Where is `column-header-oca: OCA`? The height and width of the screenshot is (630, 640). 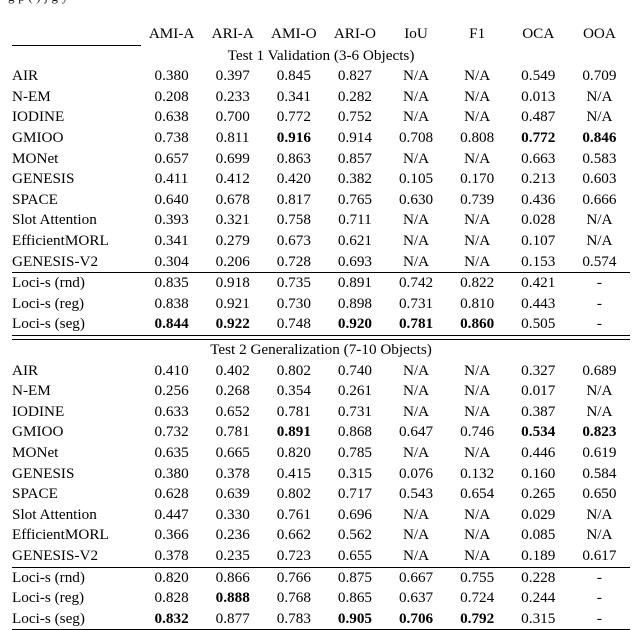 column-header-oca: OCA is located at coordinates (538, 34).